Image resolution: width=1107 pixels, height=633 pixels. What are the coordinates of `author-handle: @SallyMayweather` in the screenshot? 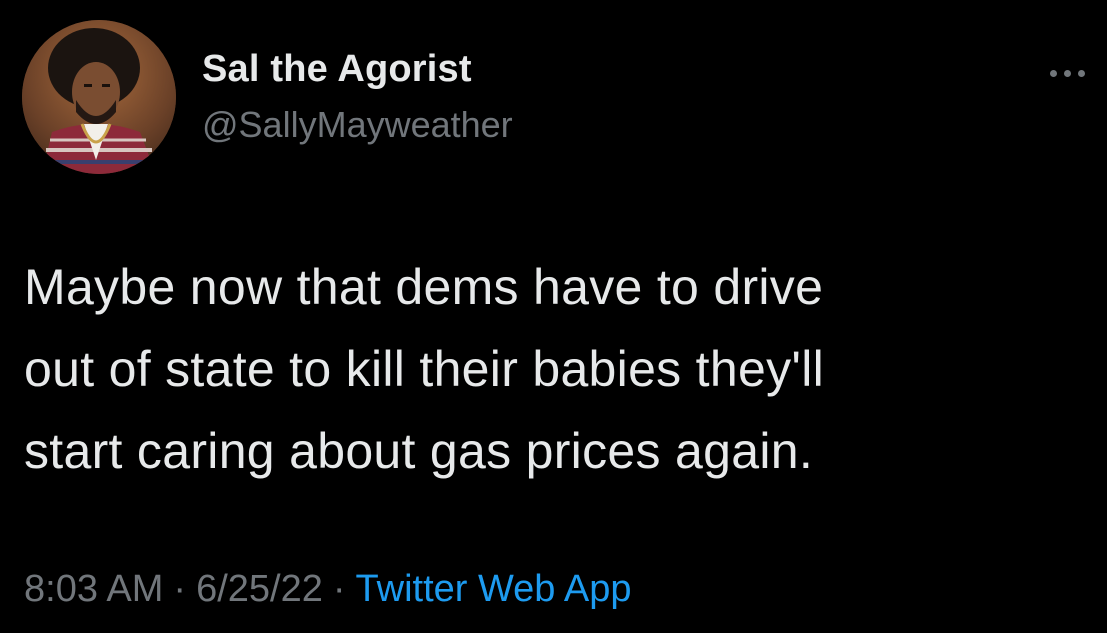 It's located at (357, 125).